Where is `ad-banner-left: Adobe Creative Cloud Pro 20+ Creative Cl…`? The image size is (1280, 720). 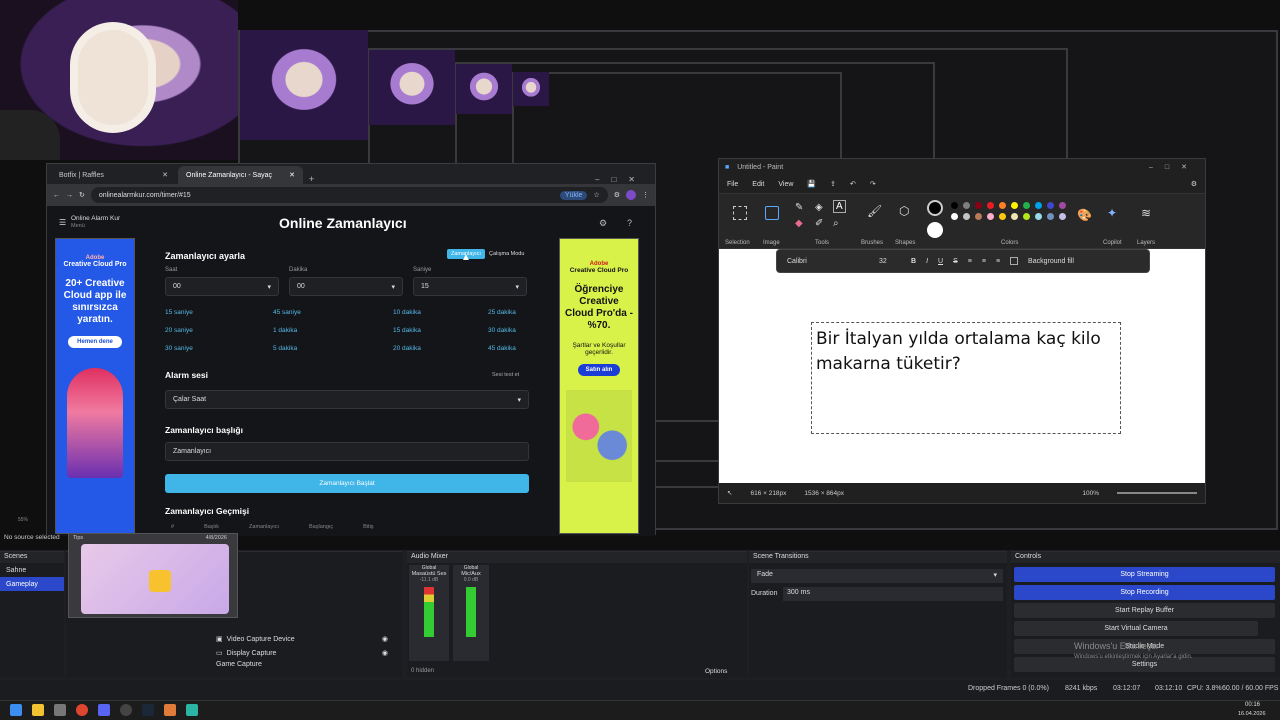 ad-banner-left: Adobe Creative Cloud Pro 20+ Creative Cl… is located at coordinates (95, 386).